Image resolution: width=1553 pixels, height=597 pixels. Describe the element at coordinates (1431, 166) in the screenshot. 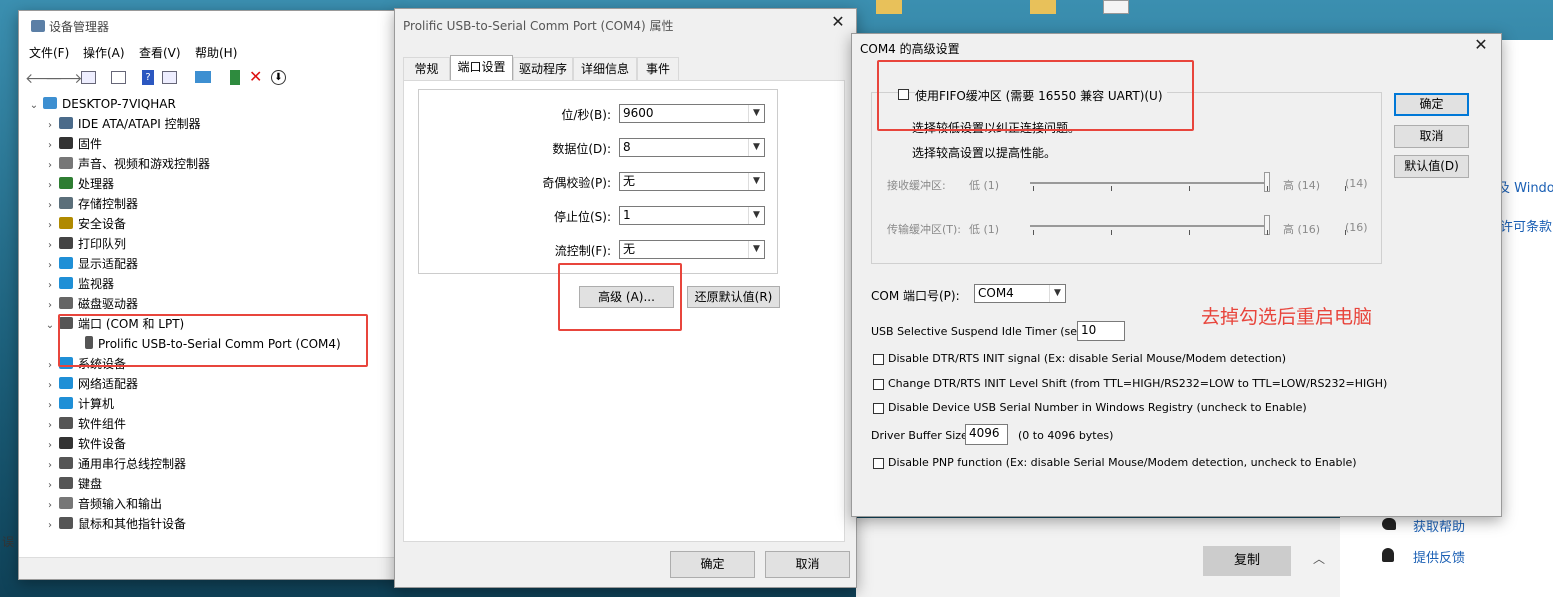

I see `defaults-button: 默认值(D)` at that location.